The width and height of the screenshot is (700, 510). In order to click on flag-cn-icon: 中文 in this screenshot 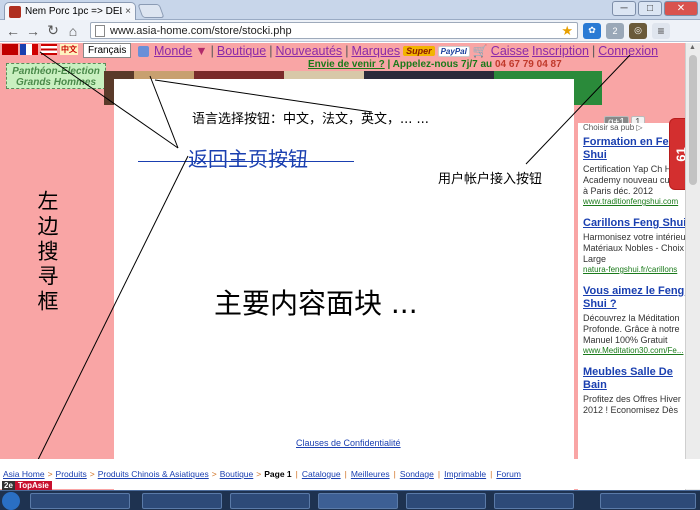, I will do `click(69, 49)`.